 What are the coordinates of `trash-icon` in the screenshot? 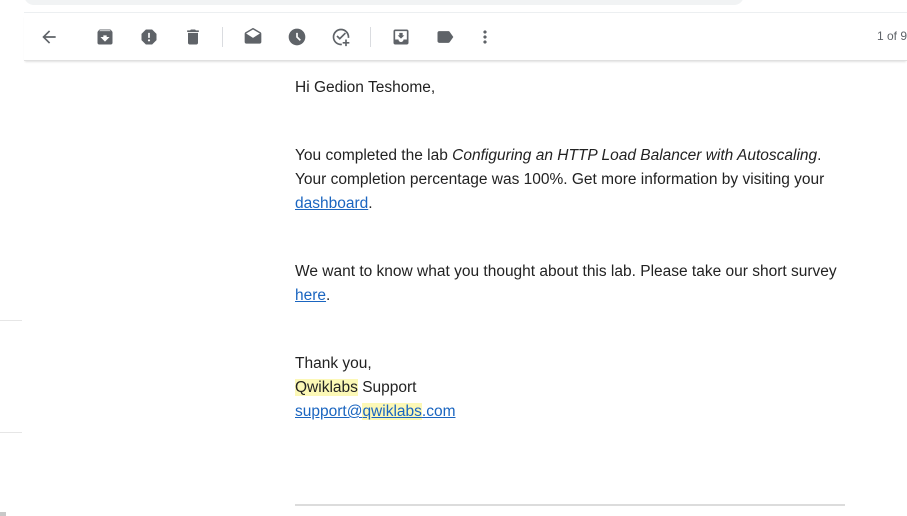 It's located at (193, 37).